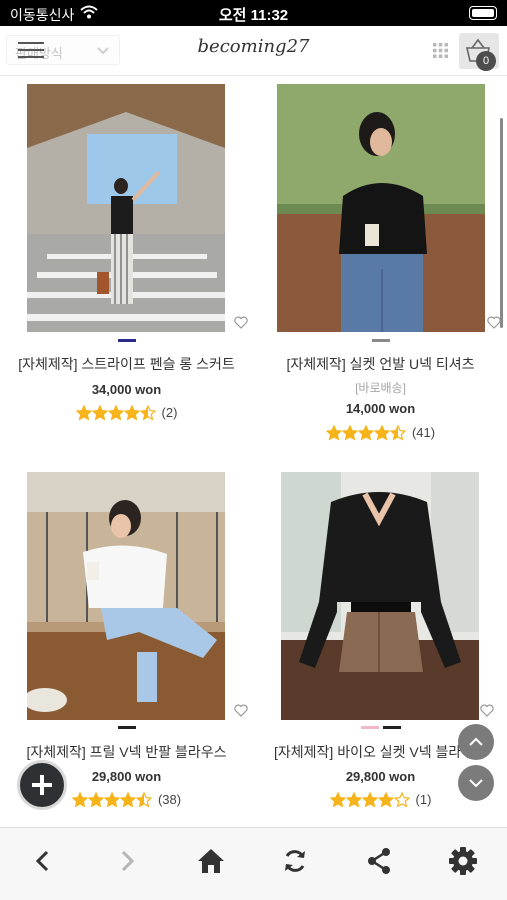 The image size is (507, 900). I want to click on review-count: (2), so click(170, 412).